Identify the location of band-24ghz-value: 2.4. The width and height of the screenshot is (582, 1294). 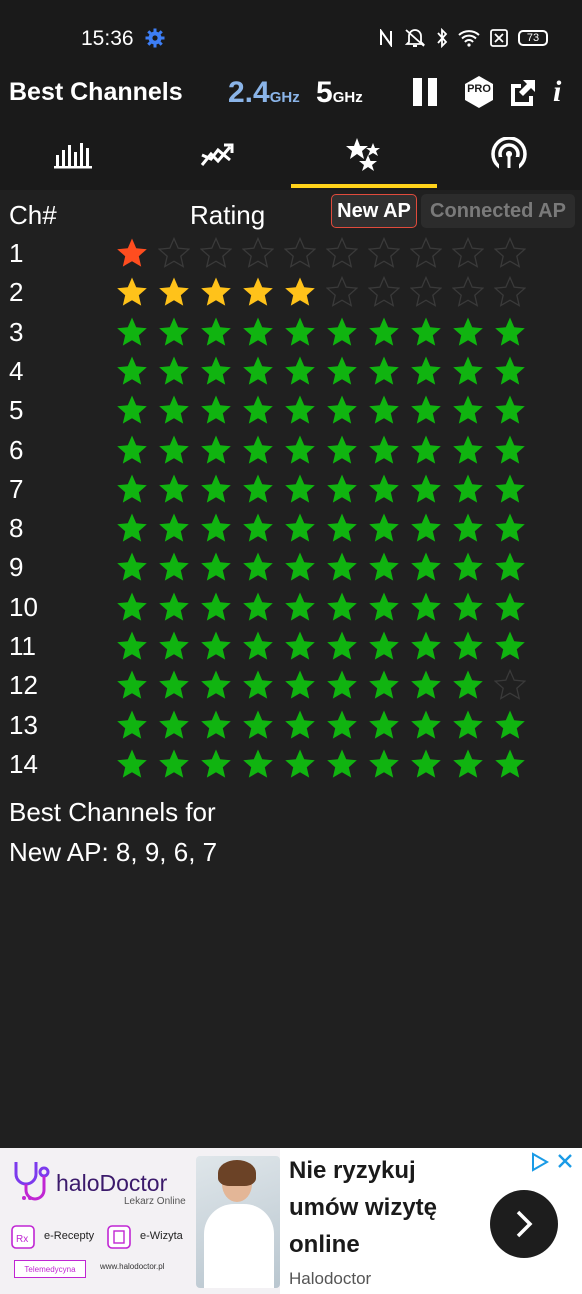
(249, 92).